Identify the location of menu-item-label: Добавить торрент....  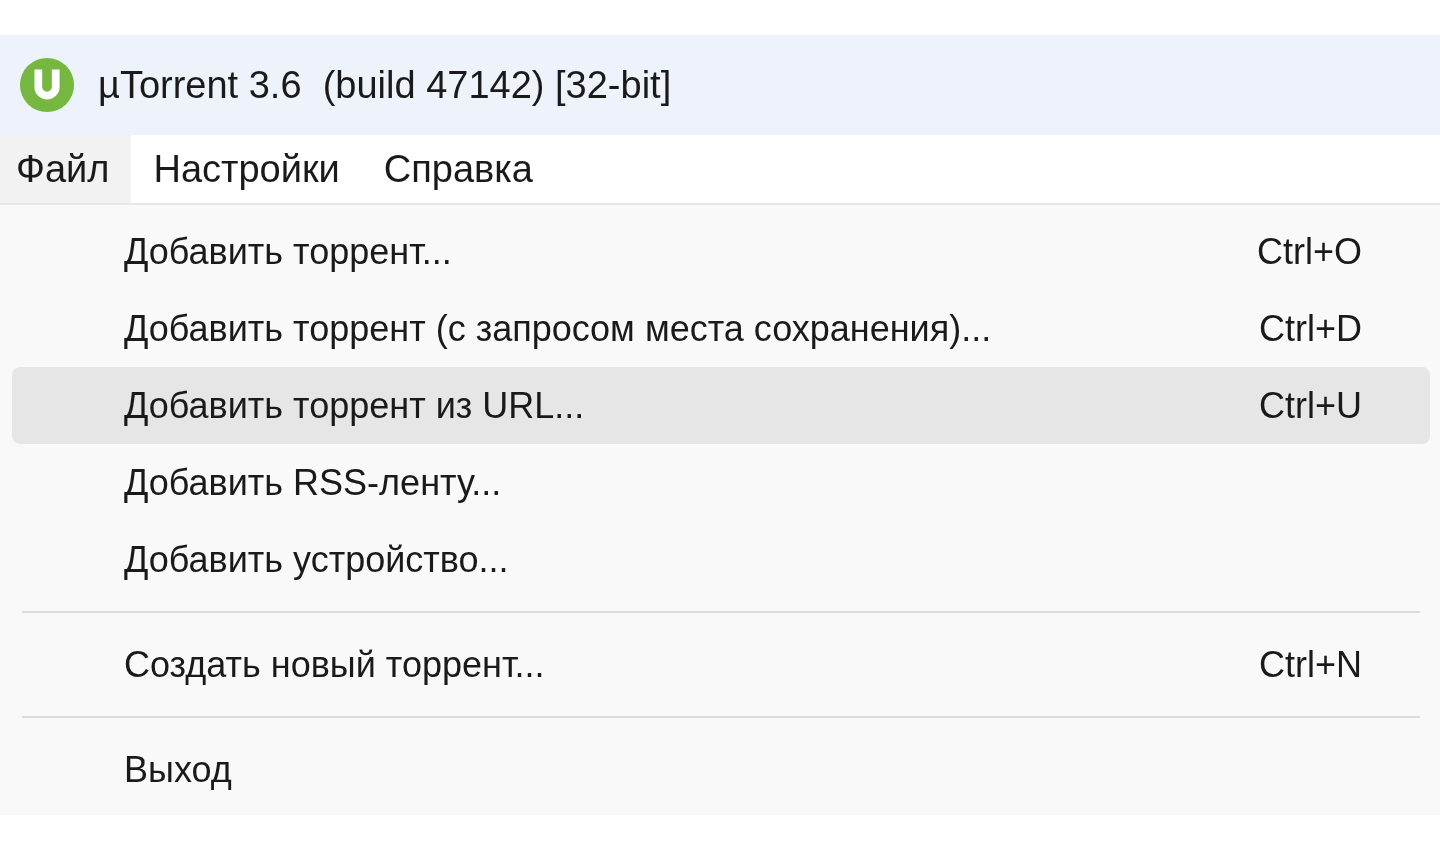
(288, 251).